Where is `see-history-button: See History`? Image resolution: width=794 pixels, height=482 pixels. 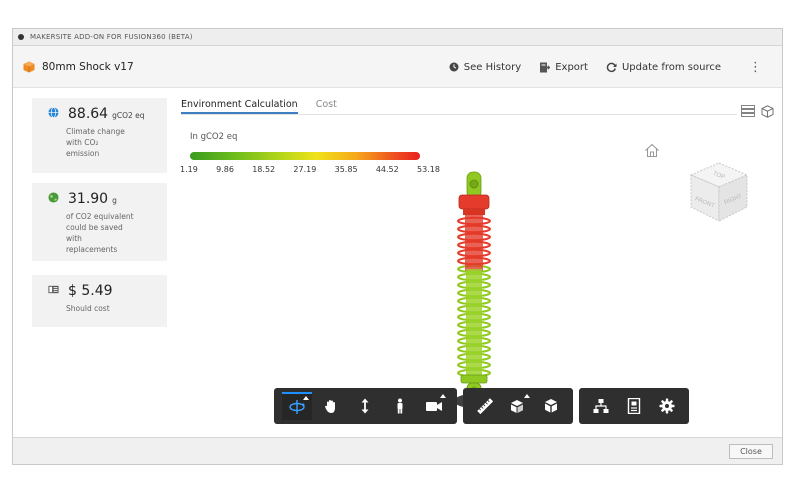 see-history-button: See History is located at coordinates (485, 67).